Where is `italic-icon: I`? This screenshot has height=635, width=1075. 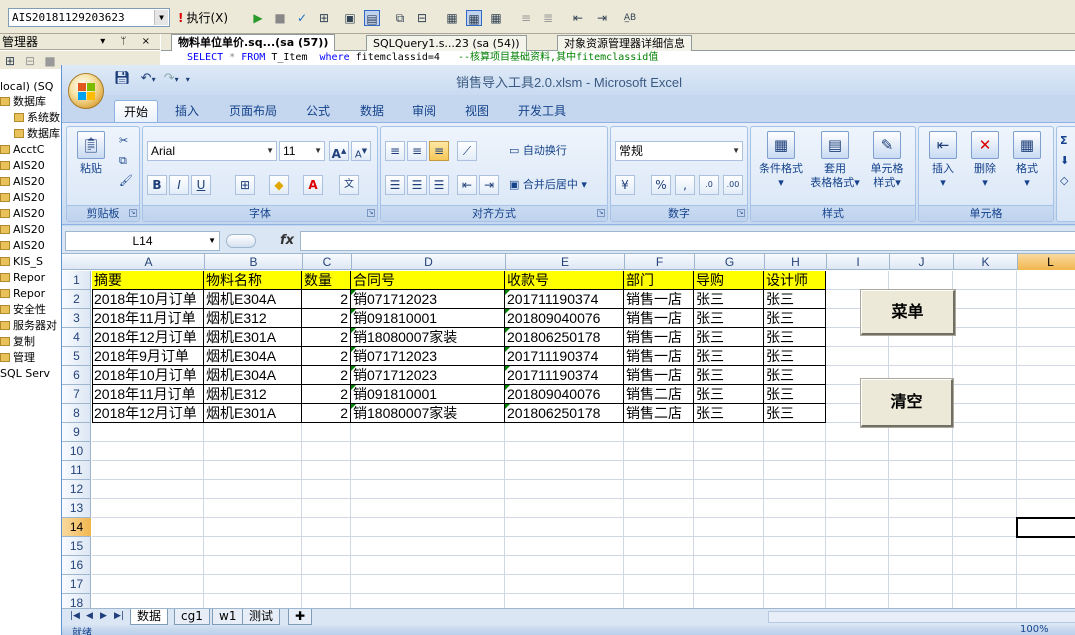 italic-icon: I is located at coordinates (179, 185).